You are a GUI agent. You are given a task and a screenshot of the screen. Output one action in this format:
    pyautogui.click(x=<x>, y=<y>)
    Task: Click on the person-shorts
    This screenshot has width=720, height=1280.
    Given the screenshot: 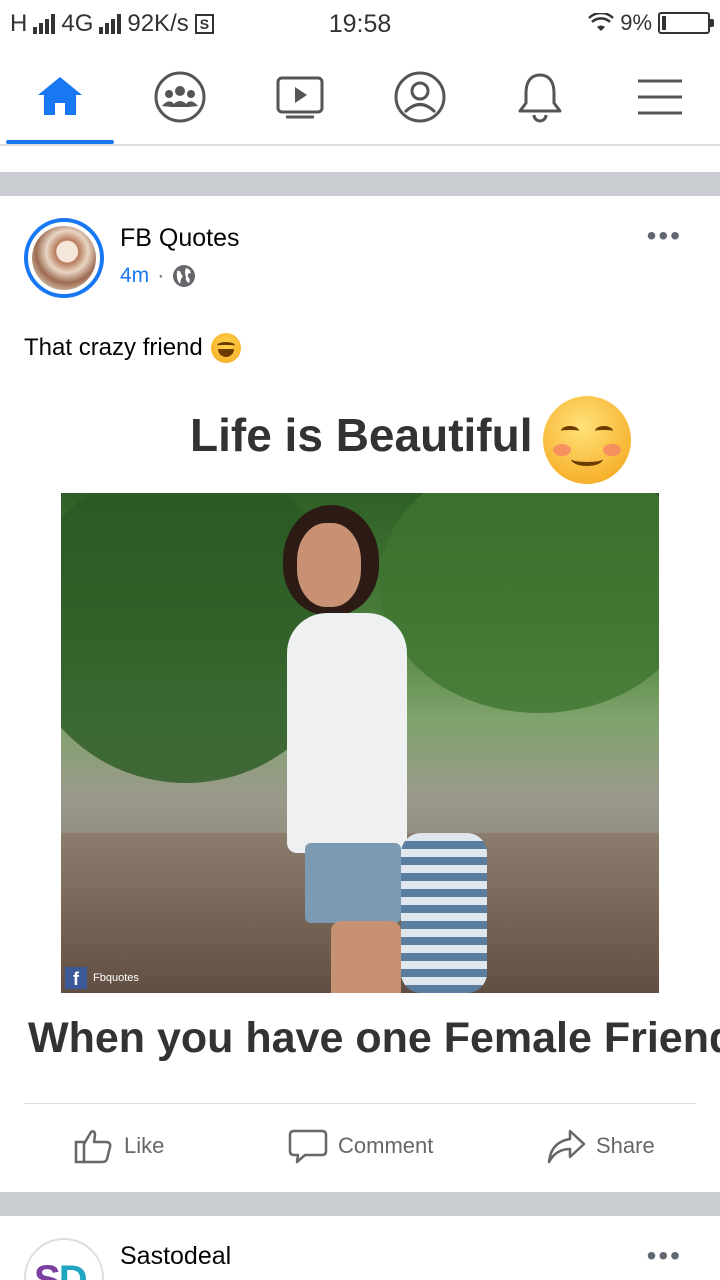 What is the action you would take?
    pyautogui.click(x=353, y=883)
    